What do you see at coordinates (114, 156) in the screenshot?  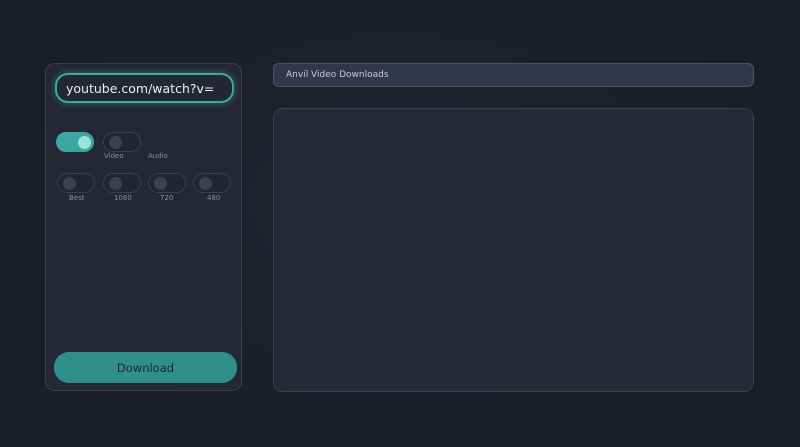 I see `video-toggle-label: Video` at bounding box center [114, 156].